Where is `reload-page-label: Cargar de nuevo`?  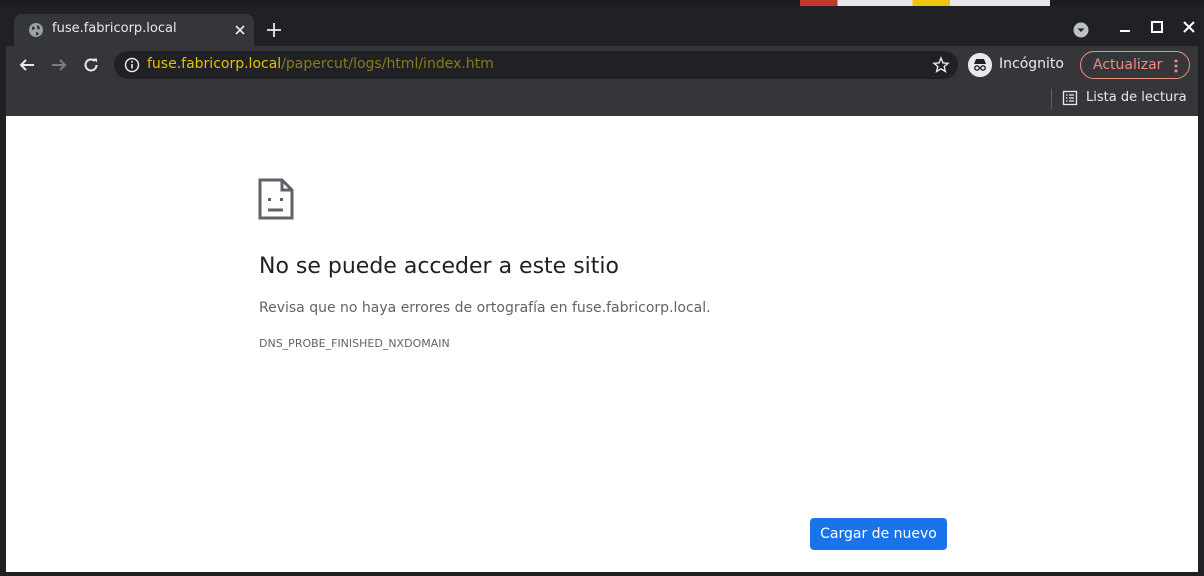
reload-page-label: Cargar de nuevo is located at coordinates (878, 534).